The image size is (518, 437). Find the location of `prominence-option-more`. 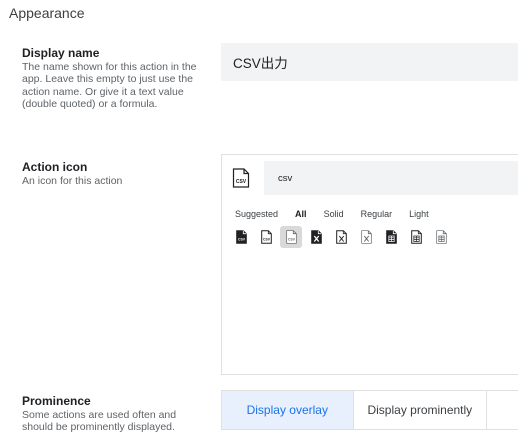

prominence-option-more is located at coordinates (502, 410).